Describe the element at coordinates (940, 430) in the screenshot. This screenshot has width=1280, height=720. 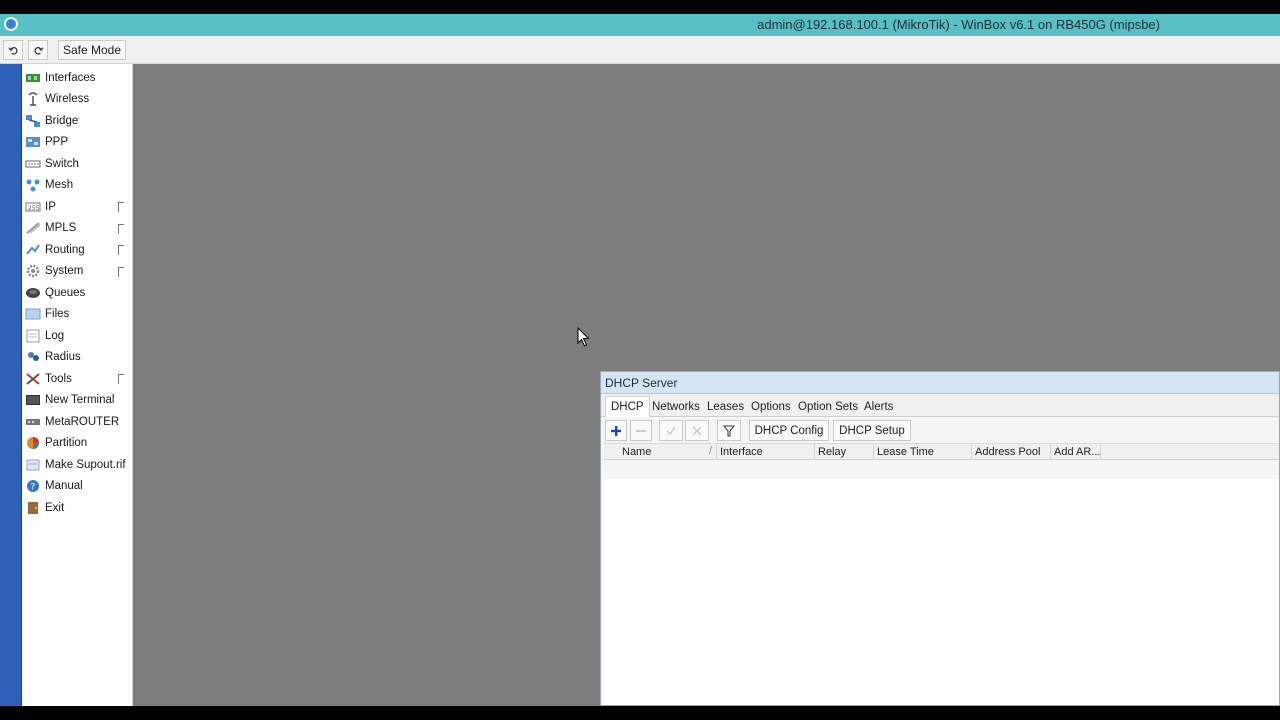
I see `dhcp-action-bar: DHCP Config DHCP Setup` at that location.